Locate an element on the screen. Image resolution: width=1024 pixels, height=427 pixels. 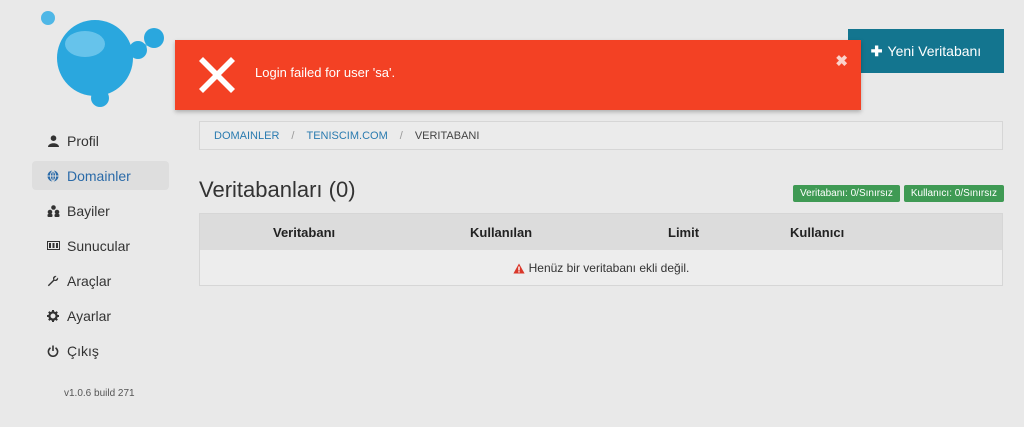
page-title: Veritabanları (0) is located at coordinates (277, 189).